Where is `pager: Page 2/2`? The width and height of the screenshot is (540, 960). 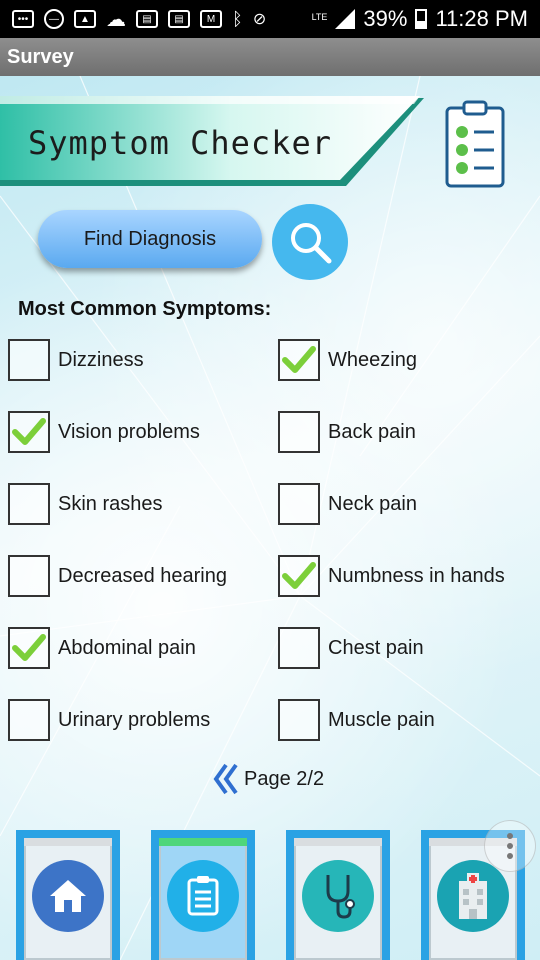 pager: Page 2/2 is located at coordinates (268, 779).